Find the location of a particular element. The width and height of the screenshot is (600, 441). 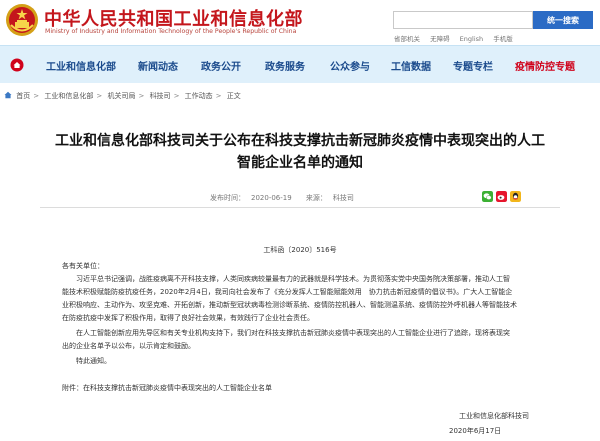

top-link-agencies: 省部机关 is located at coordinates (407, 39).